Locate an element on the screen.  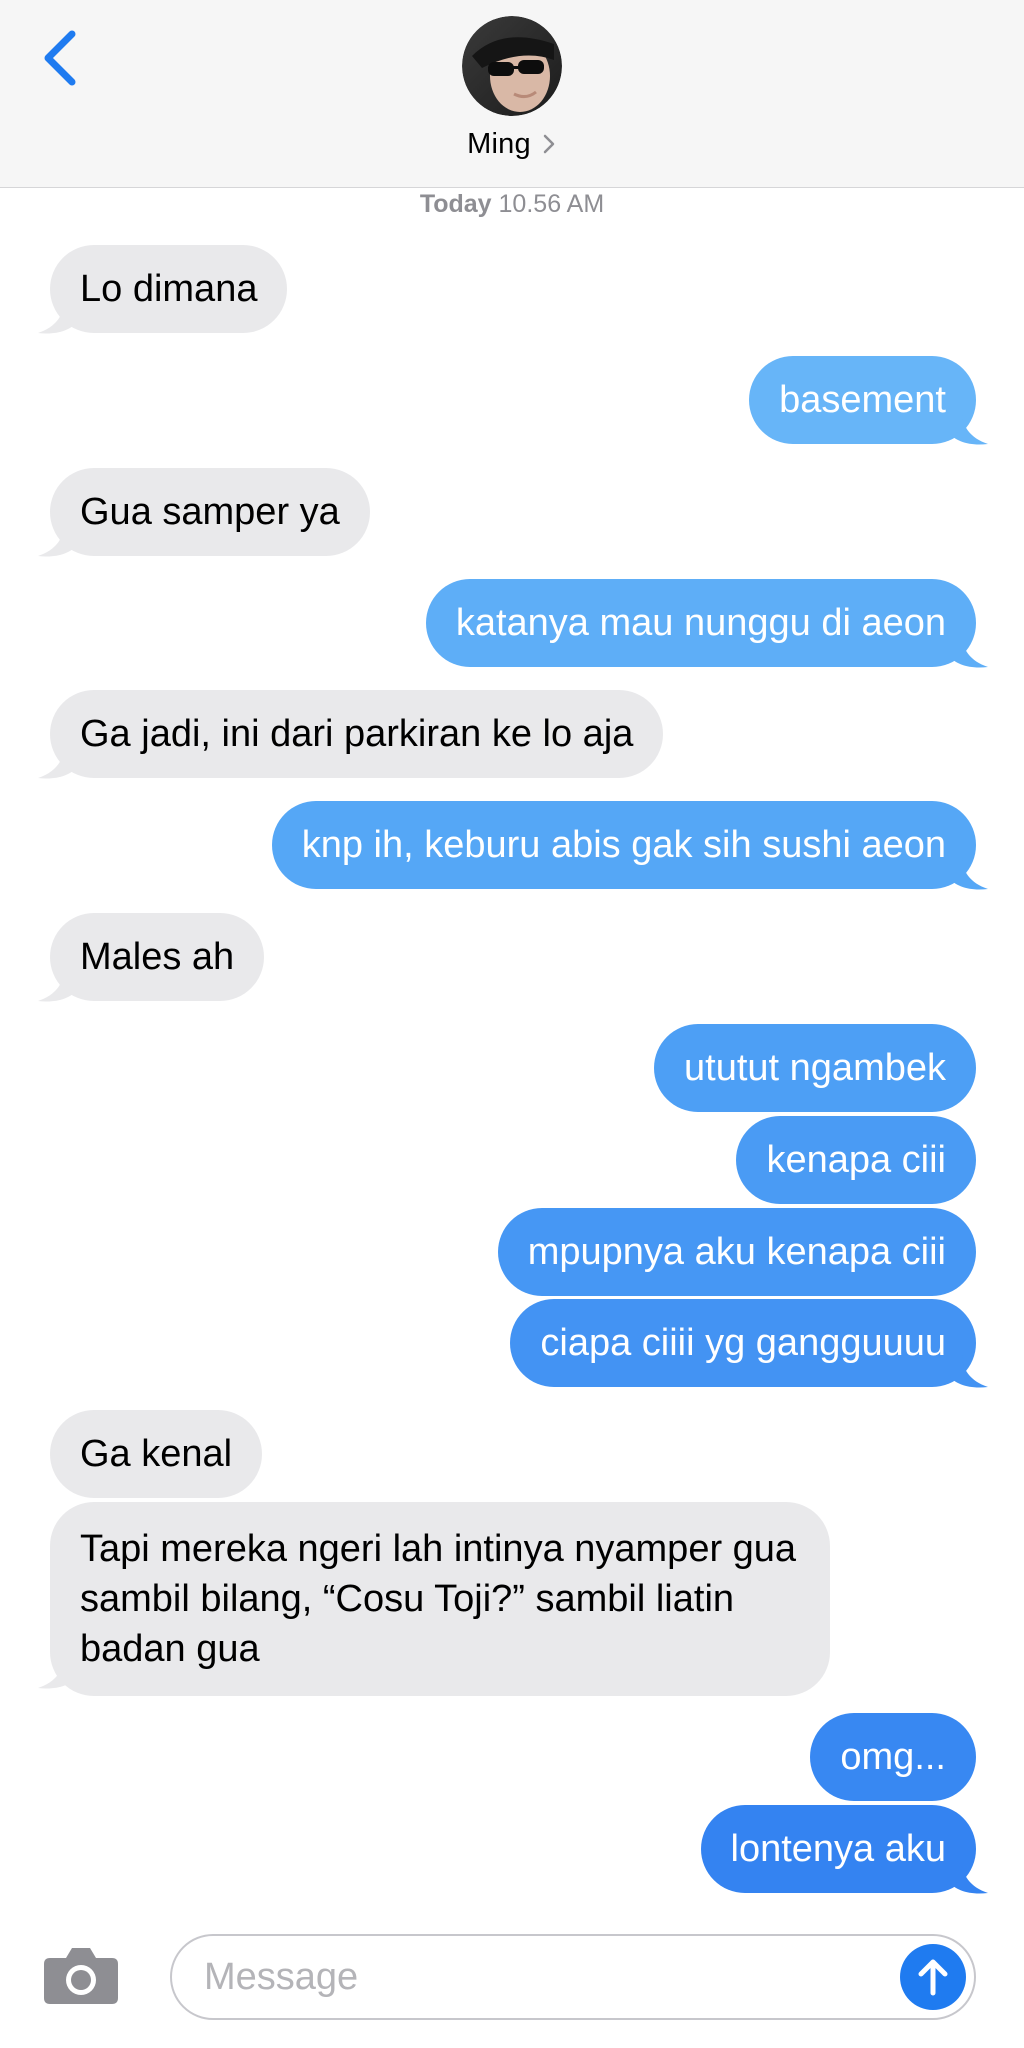
contact-name: Ming is located at coordinates (499, 143).